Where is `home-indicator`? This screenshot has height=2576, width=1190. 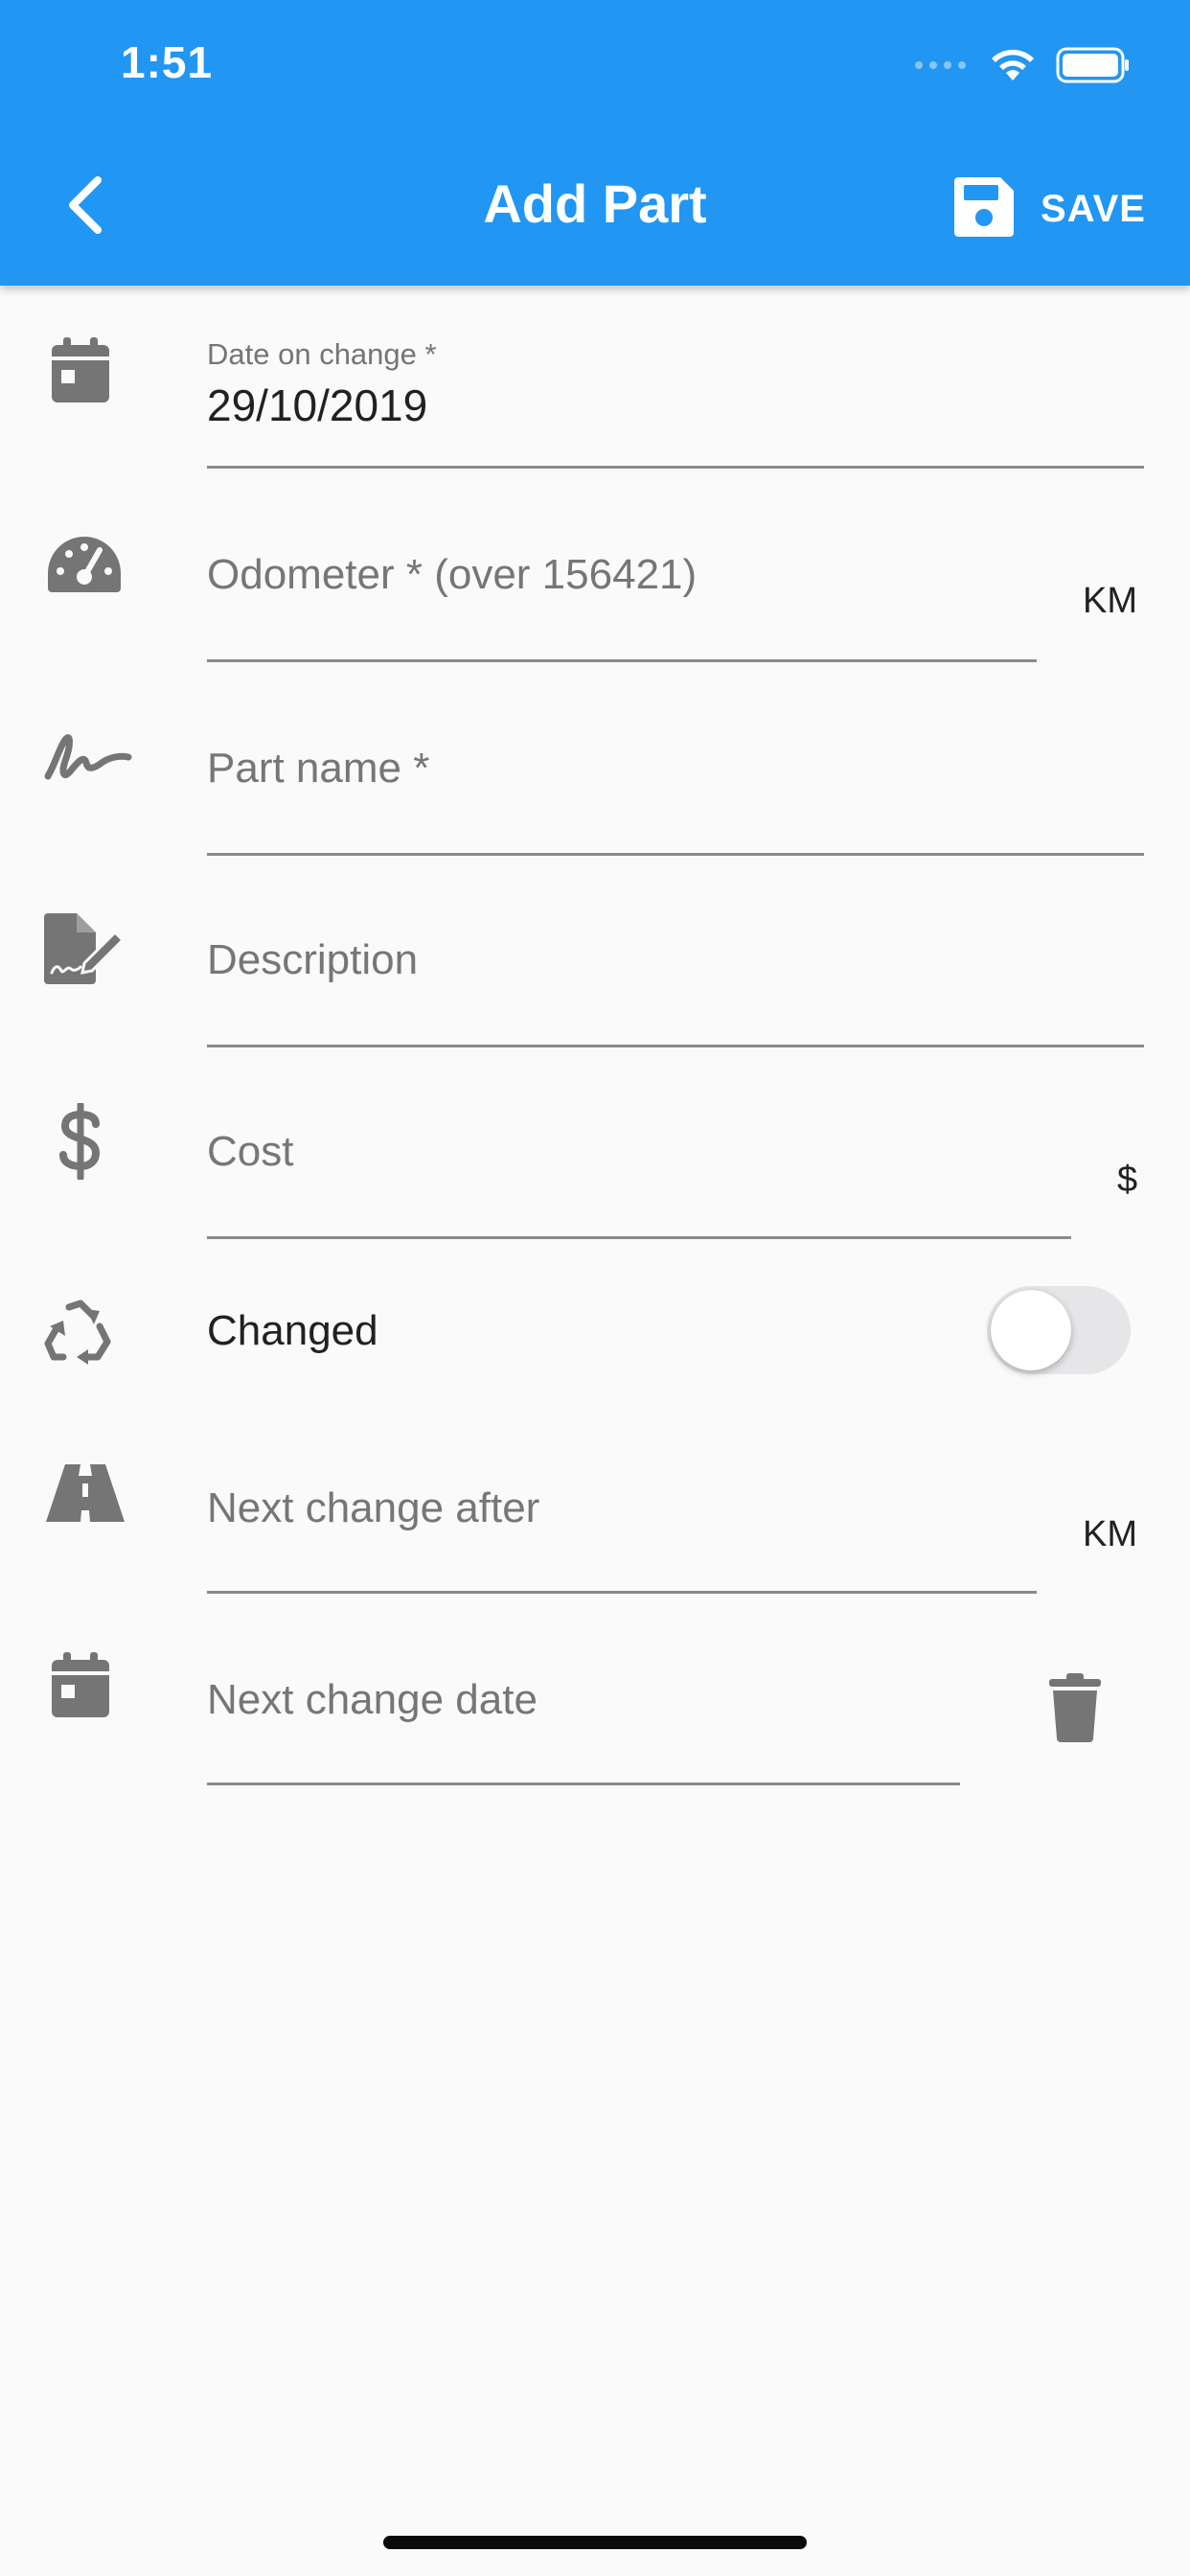 home-indicator is located at coordinates (595, 2542).